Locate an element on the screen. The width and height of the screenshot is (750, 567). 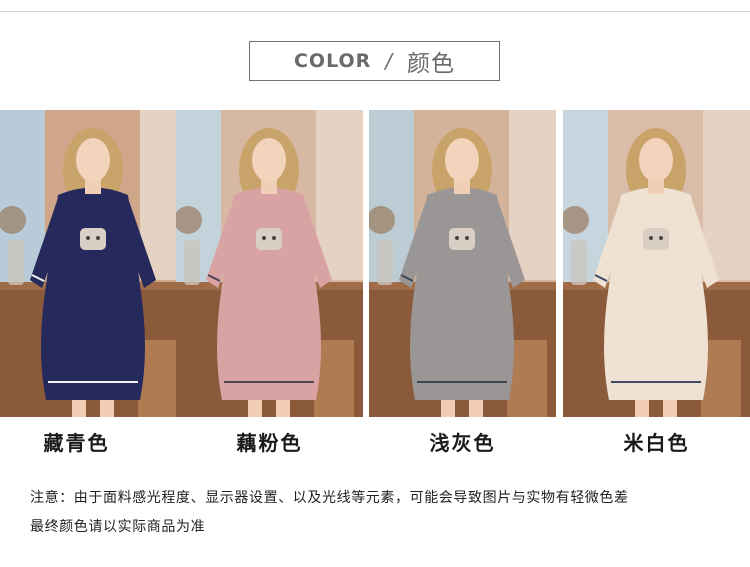
caption-navy: 藏青色 is located at coordinates (76, 443).